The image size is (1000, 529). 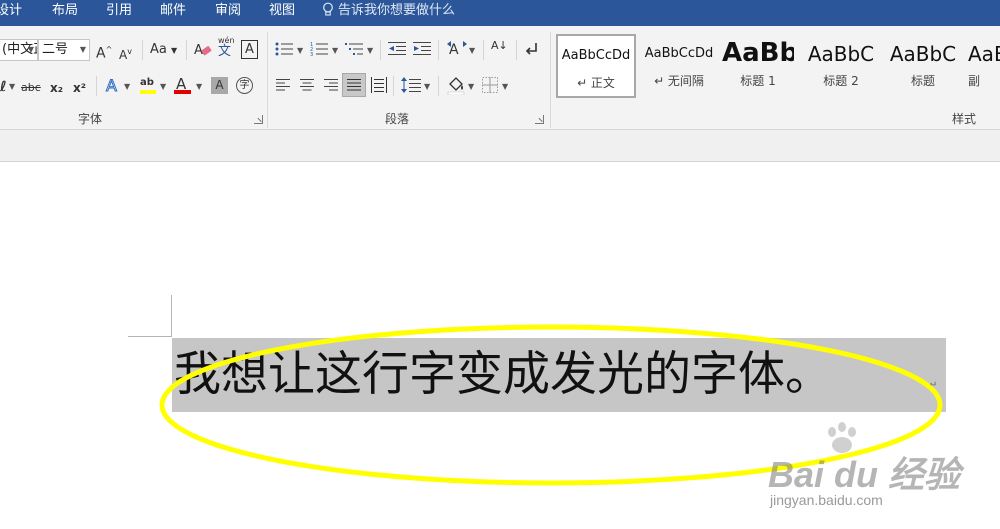 I want to click on baidu-watermark: Bai du 经验 jingyan.baidu.com, so click(x=860, y=471).